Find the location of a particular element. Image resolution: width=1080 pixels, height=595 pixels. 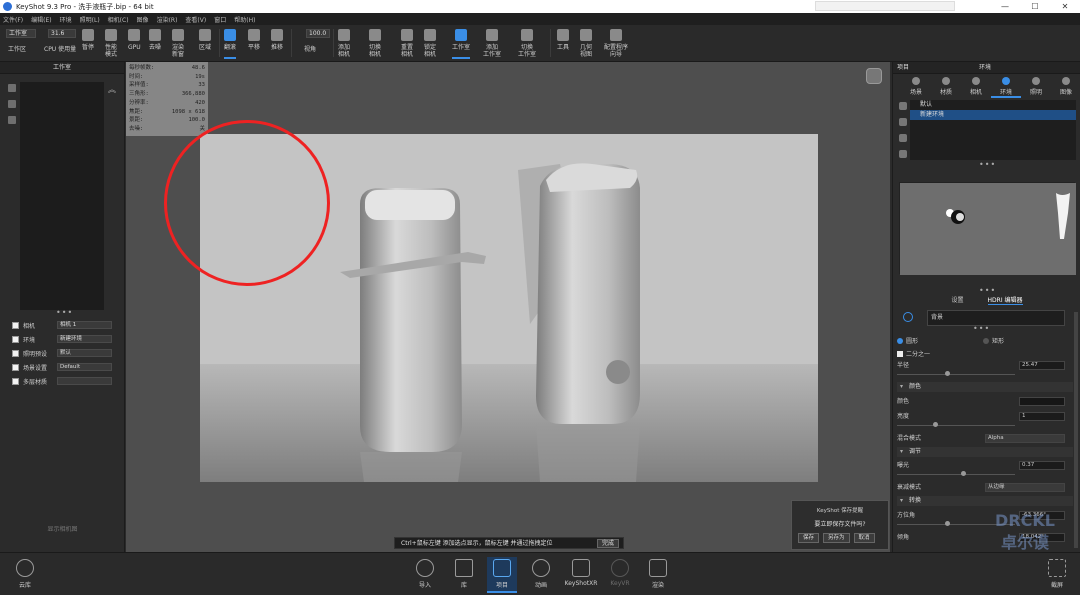

environment-dropdown: 新建环境 is located at coordinates (84, 339).